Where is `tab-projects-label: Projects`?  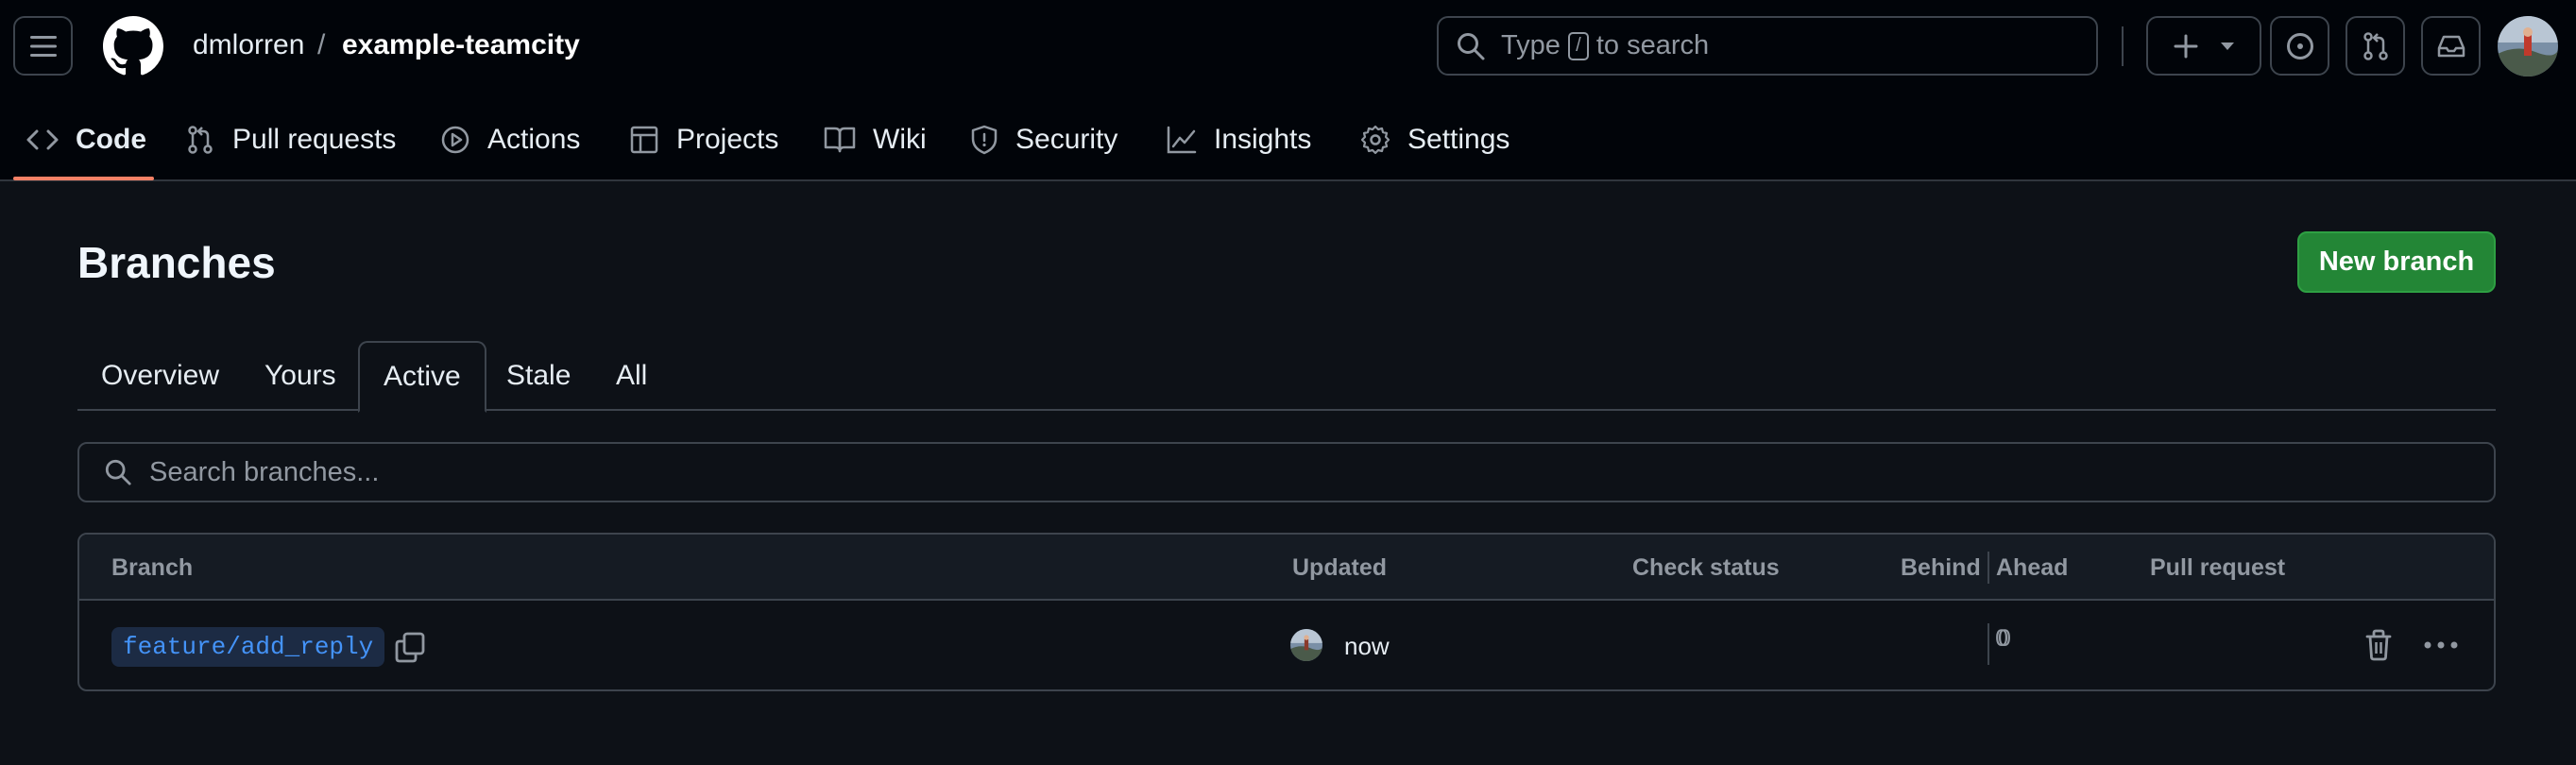
tab-projects-label: Projects is located at coordinates (727, 139).